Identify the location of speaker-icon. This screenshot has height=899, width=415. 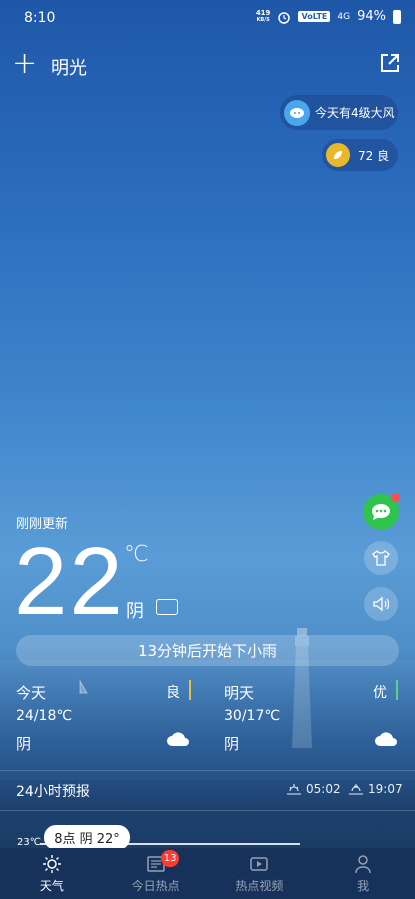
(381, 604).